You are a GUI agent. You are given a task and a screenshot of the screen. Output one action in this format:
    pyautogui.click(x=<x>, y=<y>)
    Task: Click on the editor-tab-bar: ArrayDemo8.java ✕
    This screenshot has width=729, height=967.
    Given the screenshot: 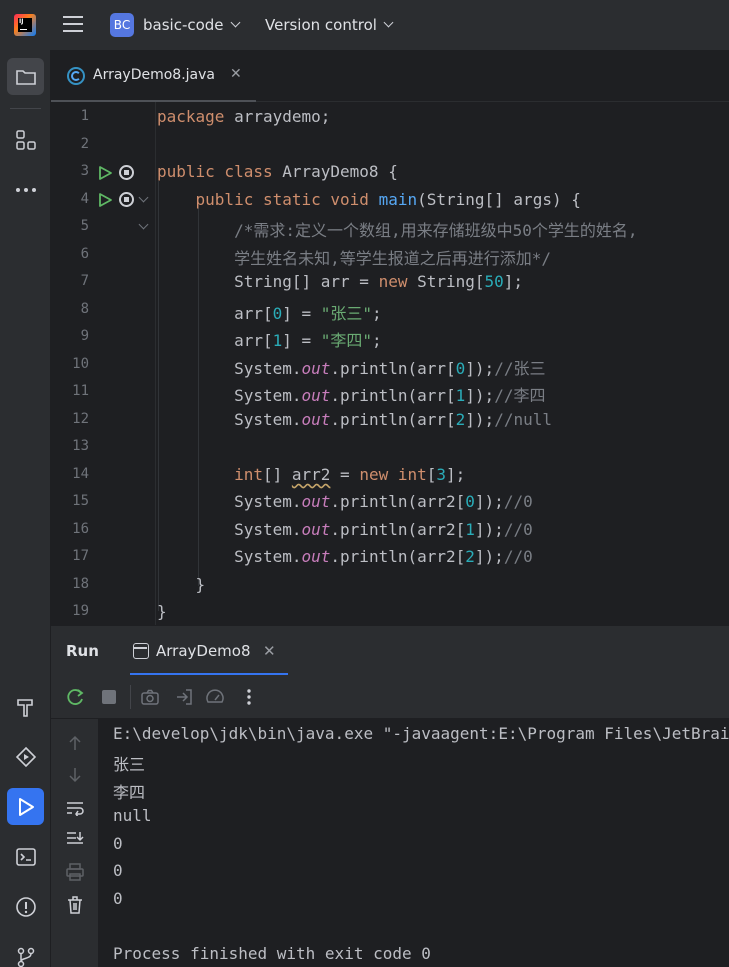 What is the action you would take?
    pyautogui.click(x=390, y=76)
    